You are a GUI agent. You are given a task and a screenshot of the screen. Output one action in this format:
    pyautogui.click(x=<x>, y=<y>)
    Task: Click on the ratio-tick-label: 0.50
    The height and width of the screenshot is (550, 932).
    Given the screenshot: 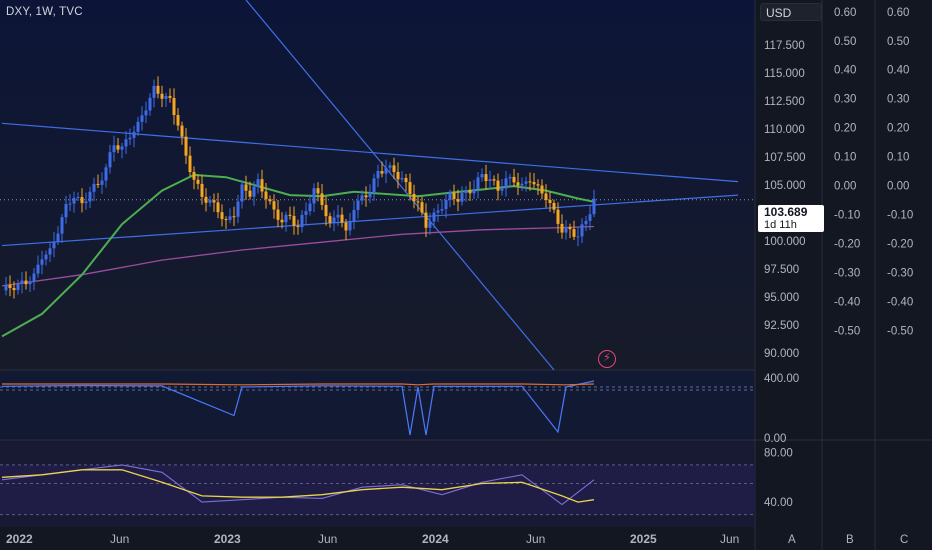 What is the action you would take?
    pyautogui.click(x=845, y=42)
    